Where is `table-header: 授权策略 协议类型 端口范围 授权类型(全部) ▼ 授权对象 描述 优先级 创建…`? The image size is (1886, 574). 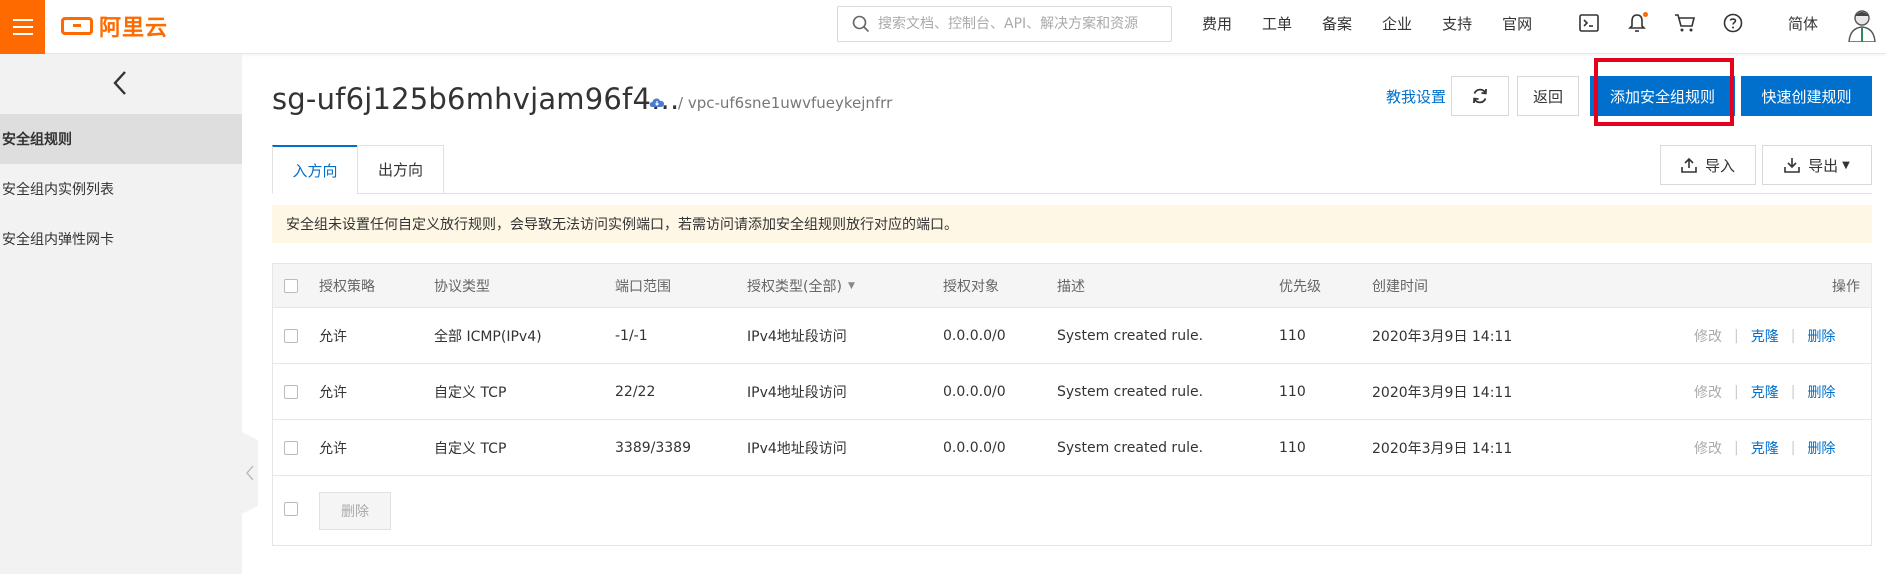
table-header: 授权策略 协议类型 端口范围 授权类型(全部) ▼ 授权对象 描述 优先级 创建… is located at coordinates (1072, 286).